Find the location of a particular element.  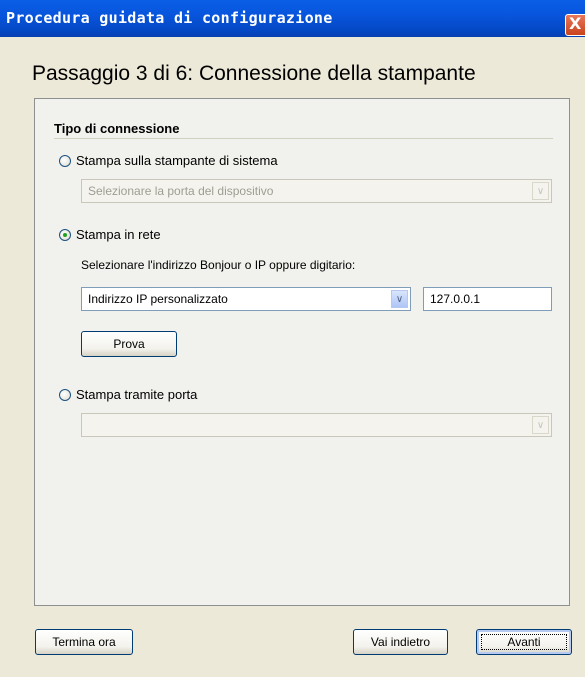

radio-system-printer: Stampa sulla stampante di sistema is located at coordinates (168, 160).